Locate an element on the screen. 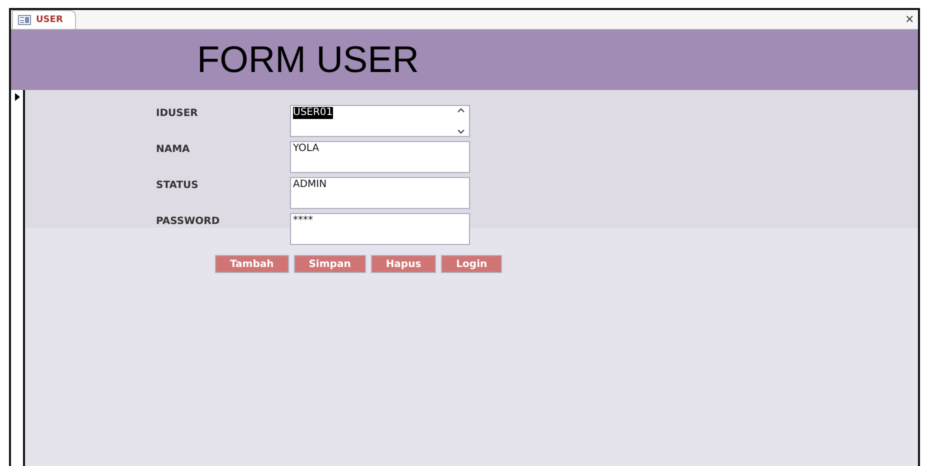  field-value: **** is located at coordinates (303, 221).